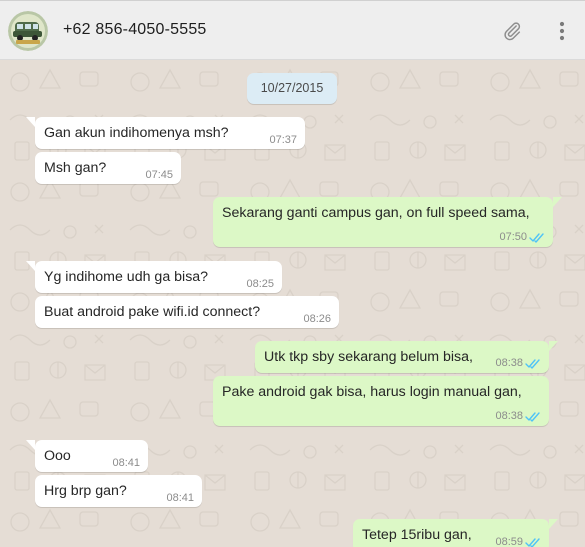 This screenshot has width=585, height=547. What do you see at coordinates (135, 30) in the screenshot?
I see `contact-name: +62 856-4050-5555` at bounding box center [135, 30].